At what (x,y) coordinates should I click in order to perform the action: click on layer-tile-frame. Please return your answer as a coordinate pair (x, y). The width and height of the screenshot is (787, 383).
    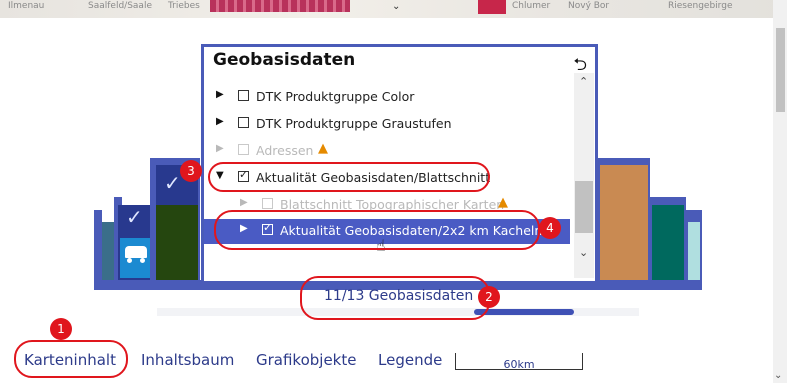
    Looking at the image, I should click on (98, 250).